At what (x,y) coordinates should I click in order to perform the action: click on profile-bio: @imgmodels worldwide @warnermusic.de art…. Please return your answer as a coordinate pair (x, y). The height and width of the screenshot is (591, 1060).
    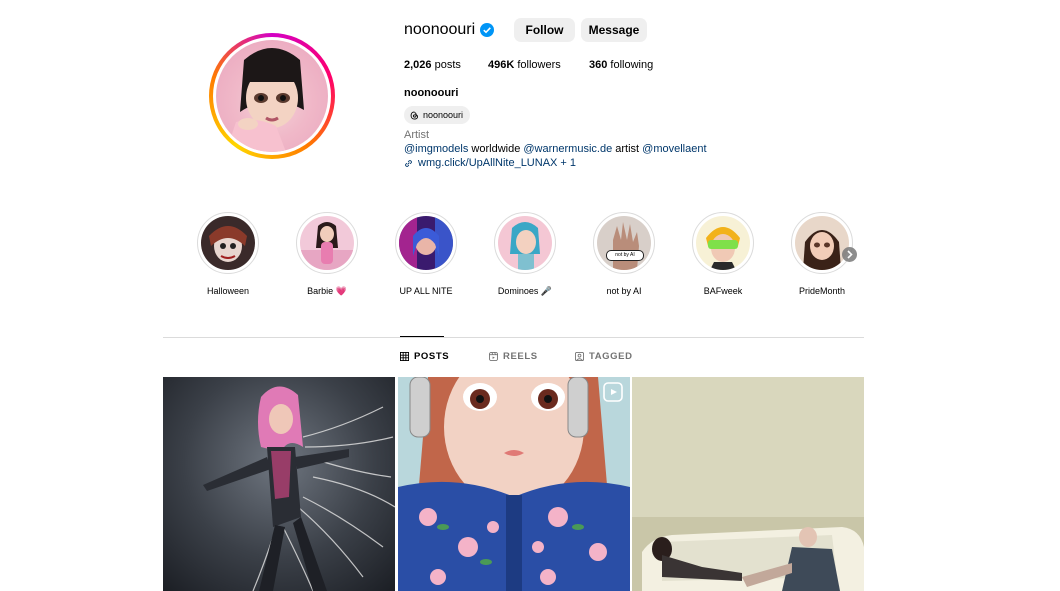
    Looking at the image, I should click on (555, 149).